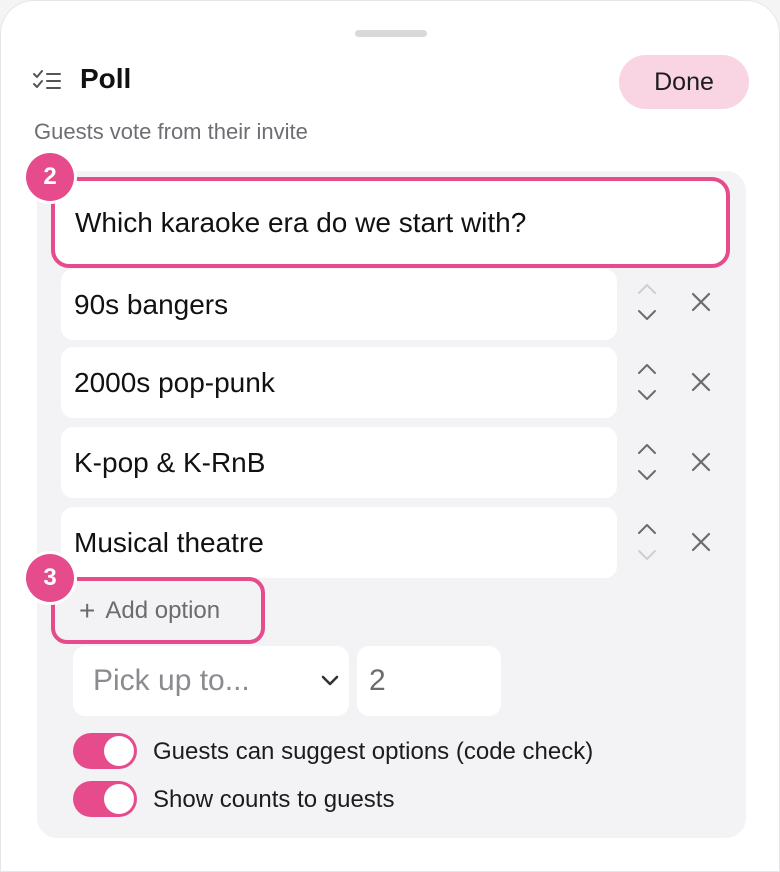 This screenshot has width=780, height=872. Describe the element at coordinates (391, 33) in the screenshot. I see `sheet-grabber` at that location.